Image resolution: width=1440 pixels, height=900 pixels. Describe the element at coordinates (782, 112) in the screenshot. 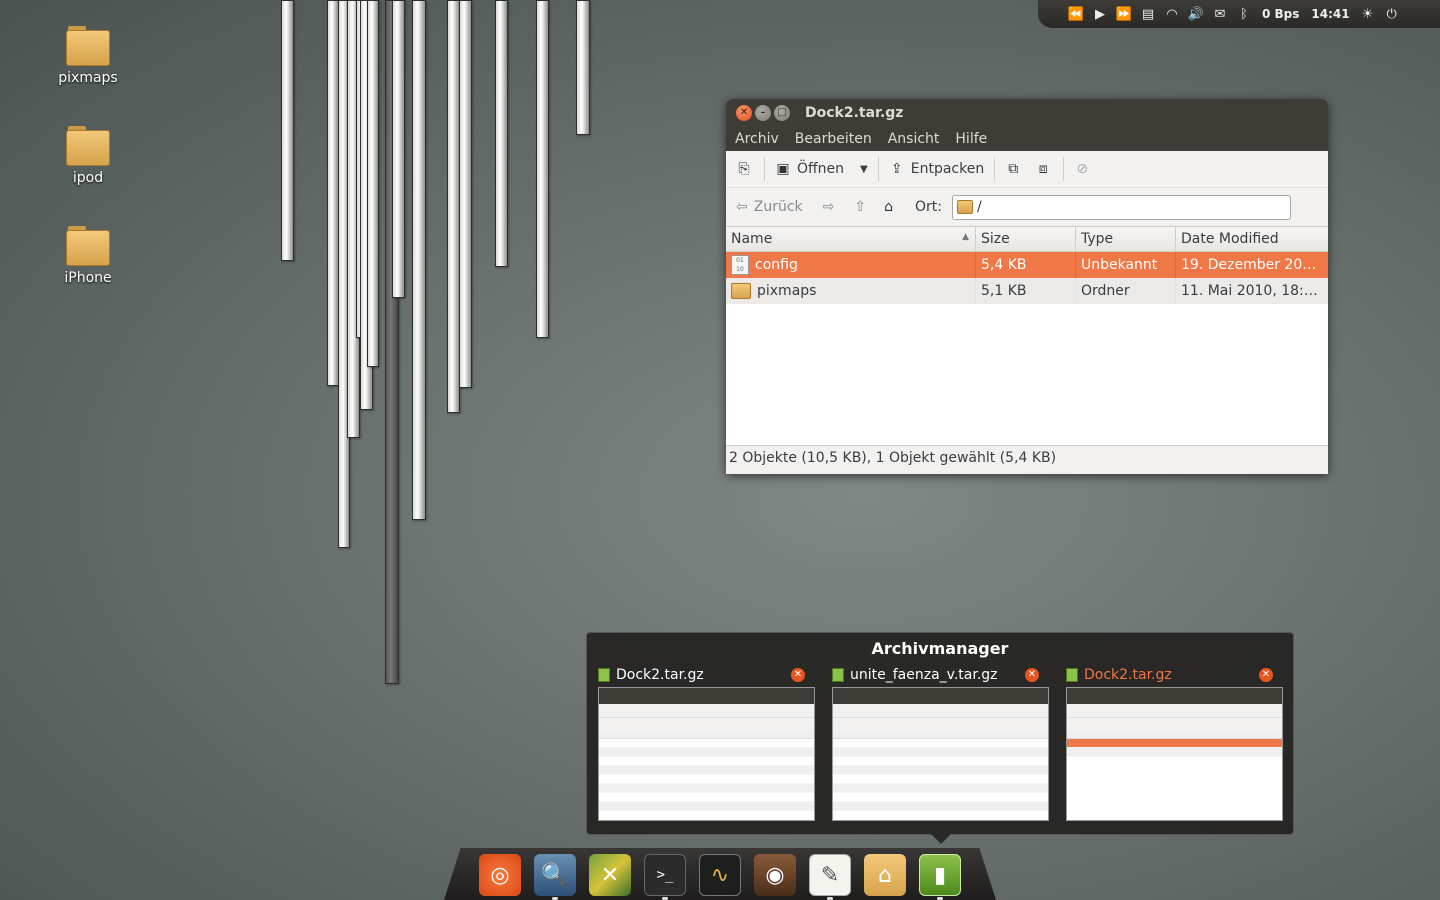

I see `maximize-button: □` at that location.